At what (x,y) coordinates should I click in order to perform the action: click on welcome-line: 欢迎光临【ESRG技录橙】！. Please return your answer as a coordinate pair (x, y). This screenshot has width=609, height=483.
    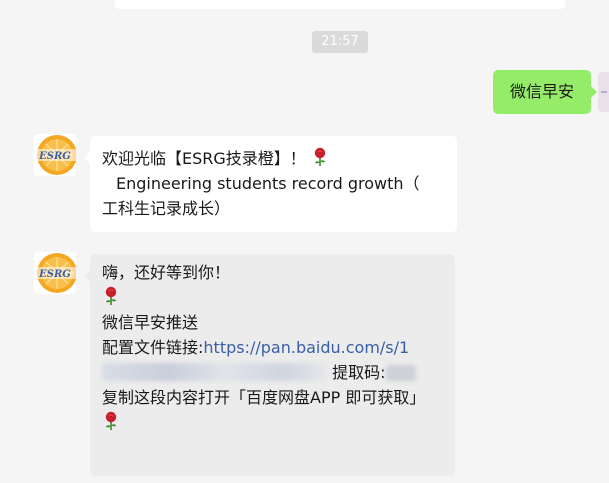
    Looking at the image, I should click on (204, 158).